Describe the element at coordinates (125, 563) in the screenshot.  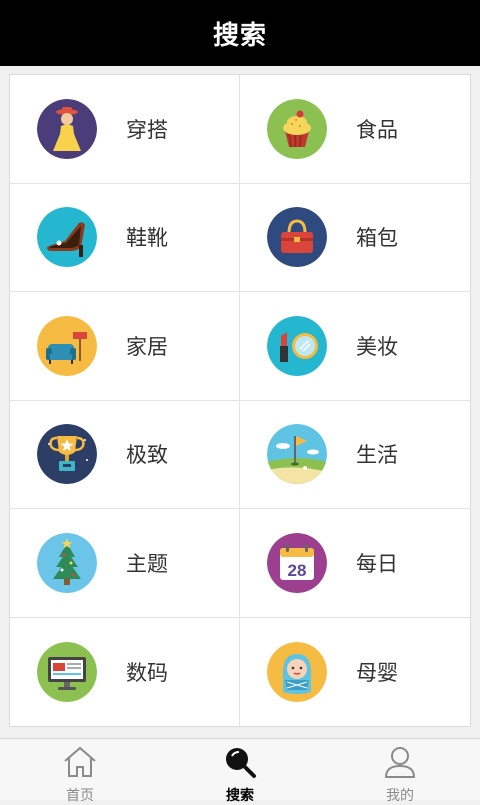
I see `category-item-themes: 主题` at that location.